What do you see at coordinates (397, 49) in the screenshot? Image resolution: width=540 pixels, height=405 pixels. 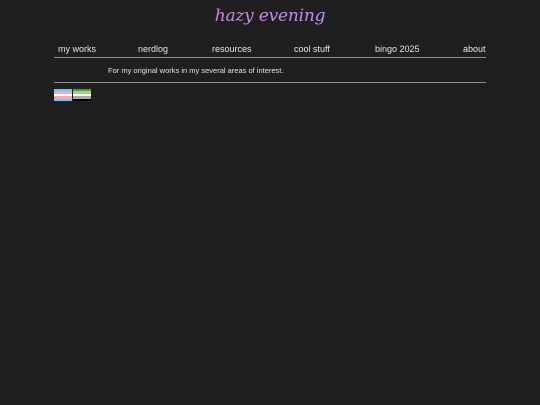 I see `nav-link-bingo-2025: bingo 2025` at bounding box center [397, 49].